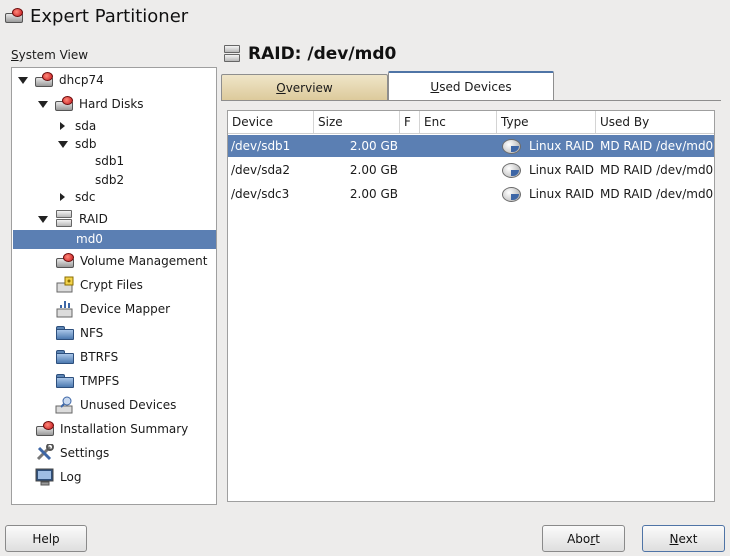 Image resolution: width=730 pixels, height=556 pixels. I want to click on summary-disk-icon, so click(45, 429).